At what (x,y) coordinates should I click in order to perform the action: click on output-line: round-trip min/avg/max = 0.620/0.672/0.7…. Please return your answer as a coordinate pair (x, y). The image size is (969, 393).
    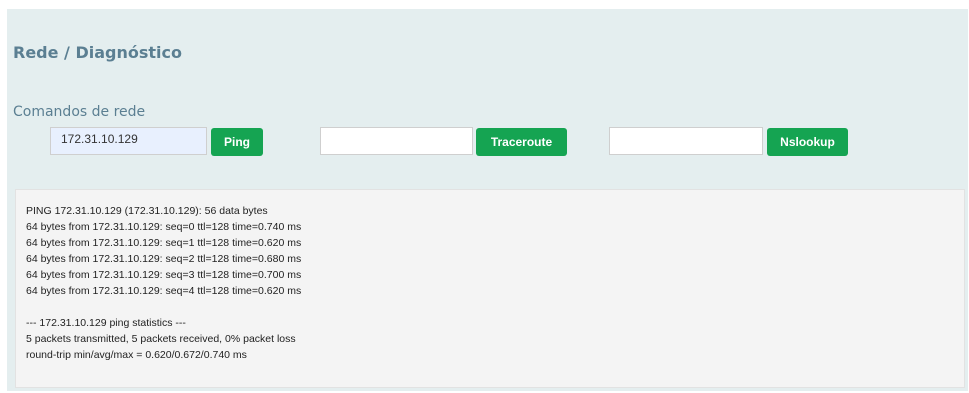
    Looking at the image, I should click on (136, 355).